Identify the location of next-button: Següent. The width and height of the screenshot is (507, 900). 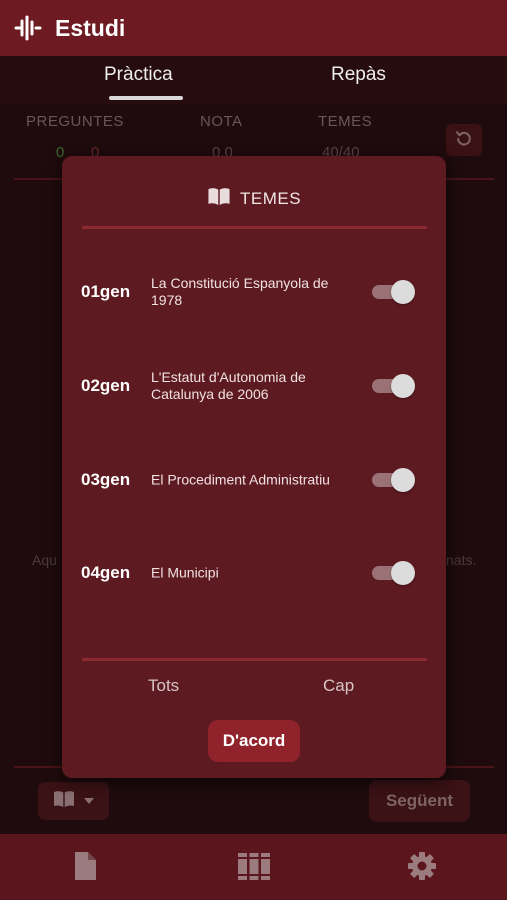
(419, 801).